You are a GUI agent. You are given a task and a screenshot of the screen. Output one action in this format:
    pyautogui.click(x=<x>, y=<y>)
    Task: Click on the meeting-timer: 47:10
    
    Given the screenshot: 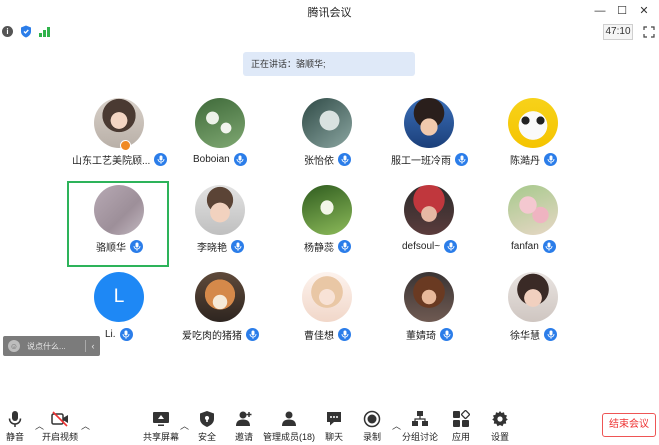 What is the action you would take?
    pyautogui.click(x=618, y=32)
    